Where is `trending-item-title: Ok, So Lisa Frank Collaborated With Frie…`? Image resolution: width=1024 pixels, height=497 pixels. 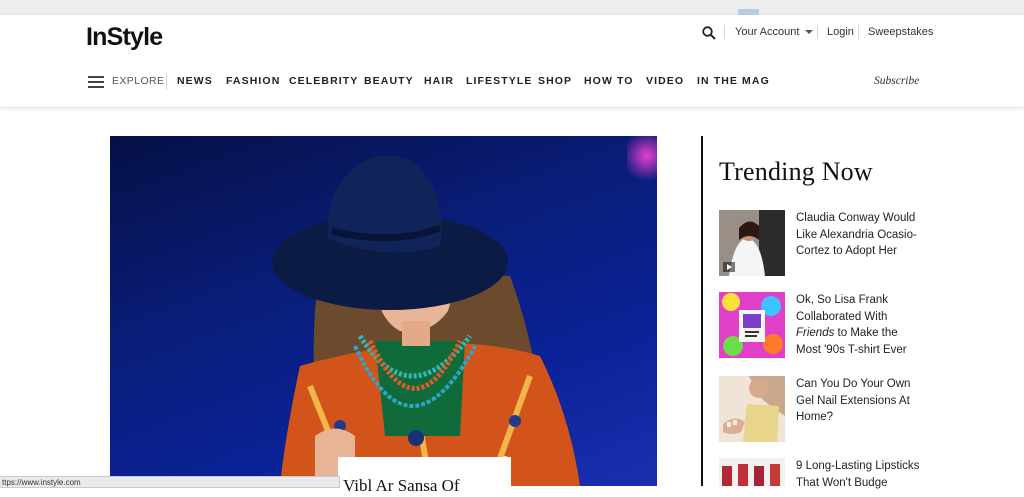
trending-item-title: Ok, So Lisa Frank Collaborated With Frie… is located at coordinates (866, 325).